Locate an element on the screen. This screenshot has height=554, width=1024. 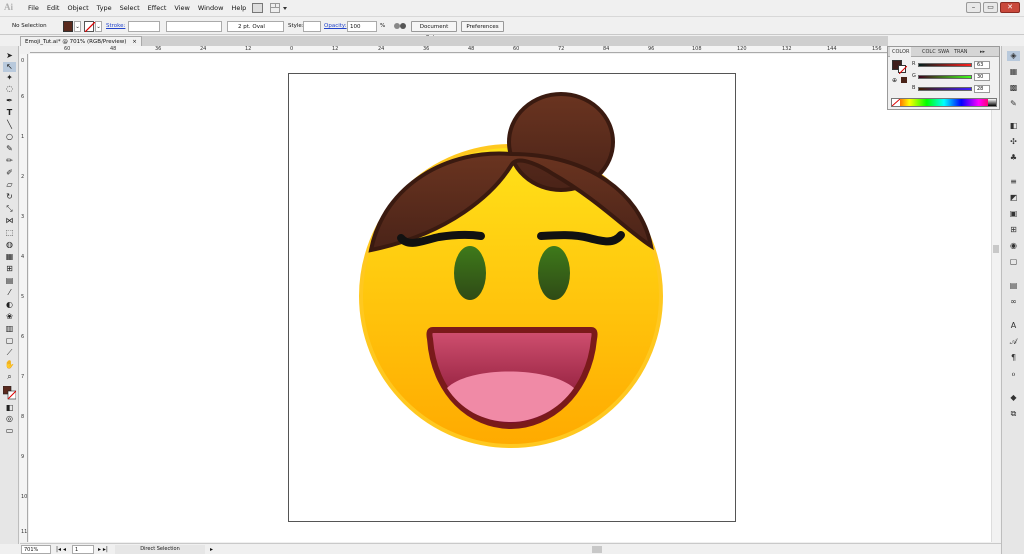
perspective-grid-tool-icon: ▦ is located at coordinates (9, 257).